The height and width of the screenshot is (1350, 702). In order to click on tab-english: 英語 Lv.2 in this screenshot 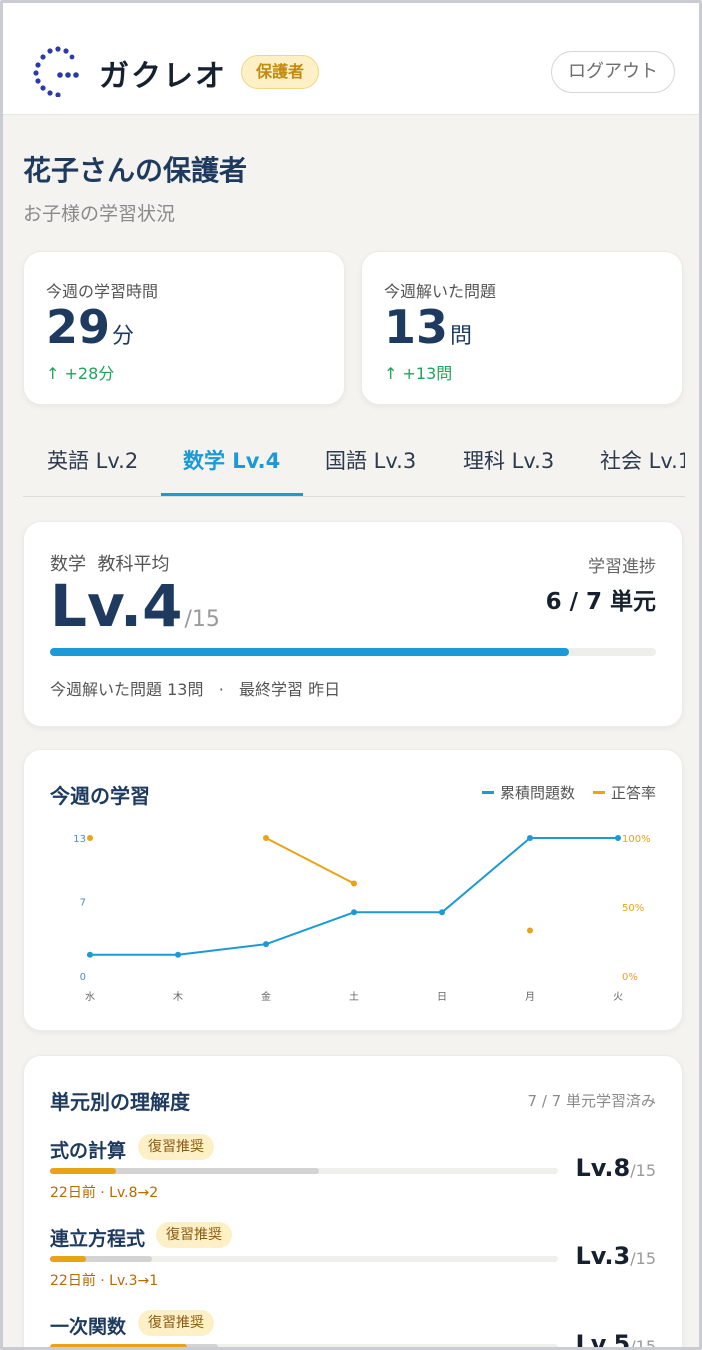, I will do `click(92, 460)`.